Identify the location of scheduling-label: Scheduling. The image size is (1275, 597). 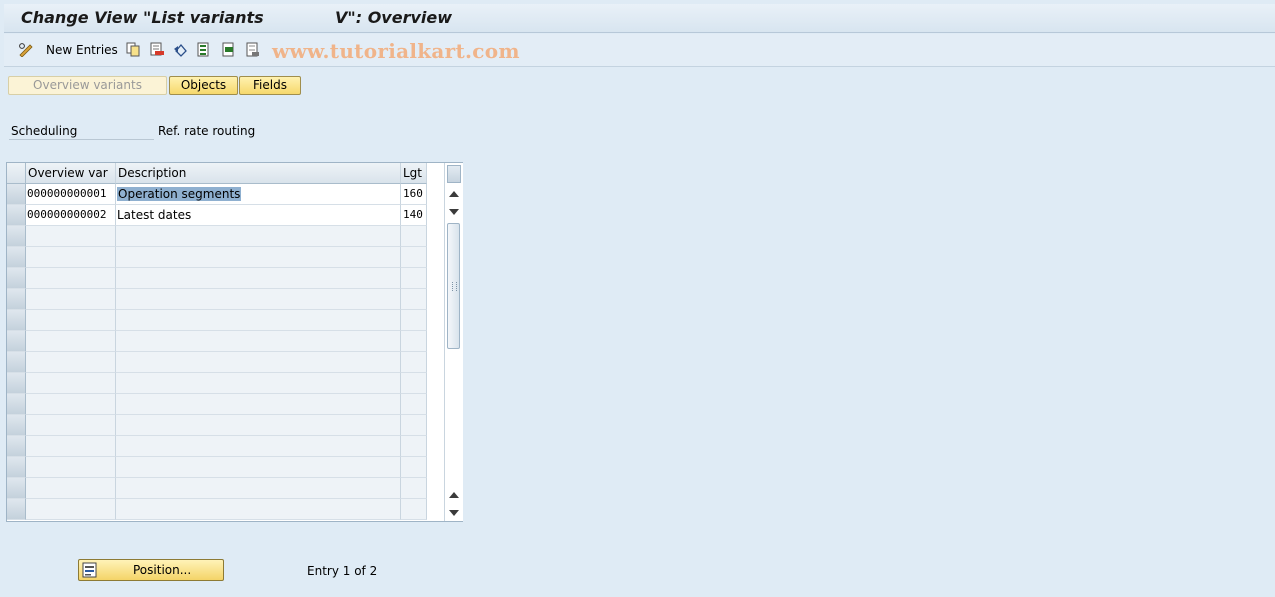
(44, 131).